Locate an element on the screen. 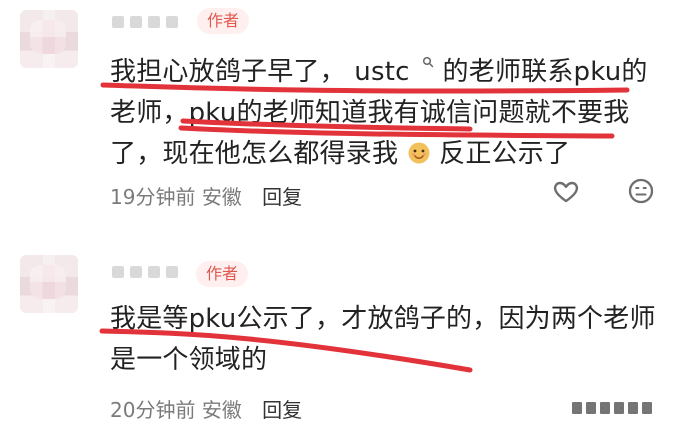  comment-text-part: 反正公示了 is located at coordinates (505, 154).